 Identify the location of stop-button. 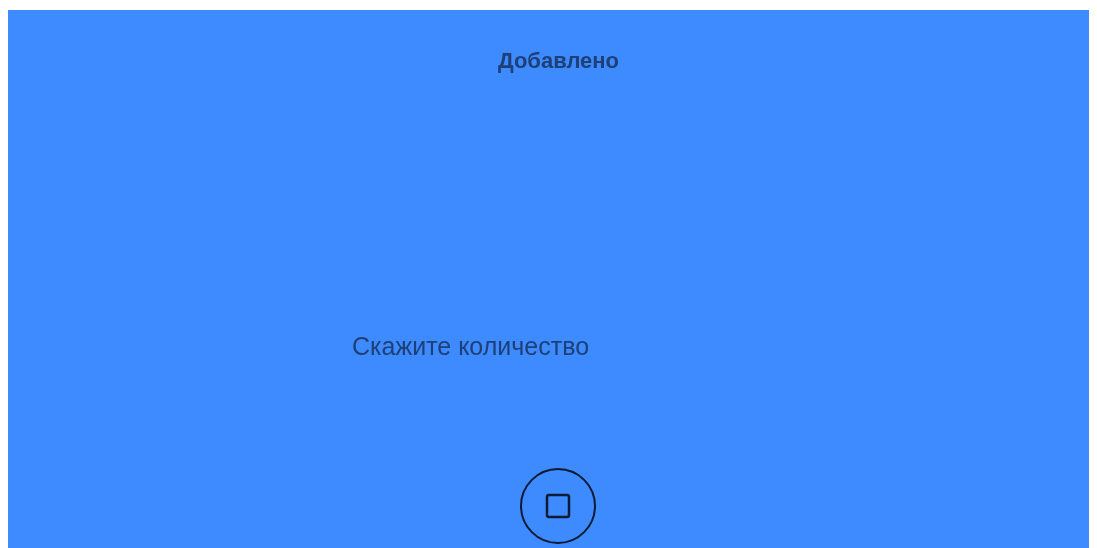
(557, 506).